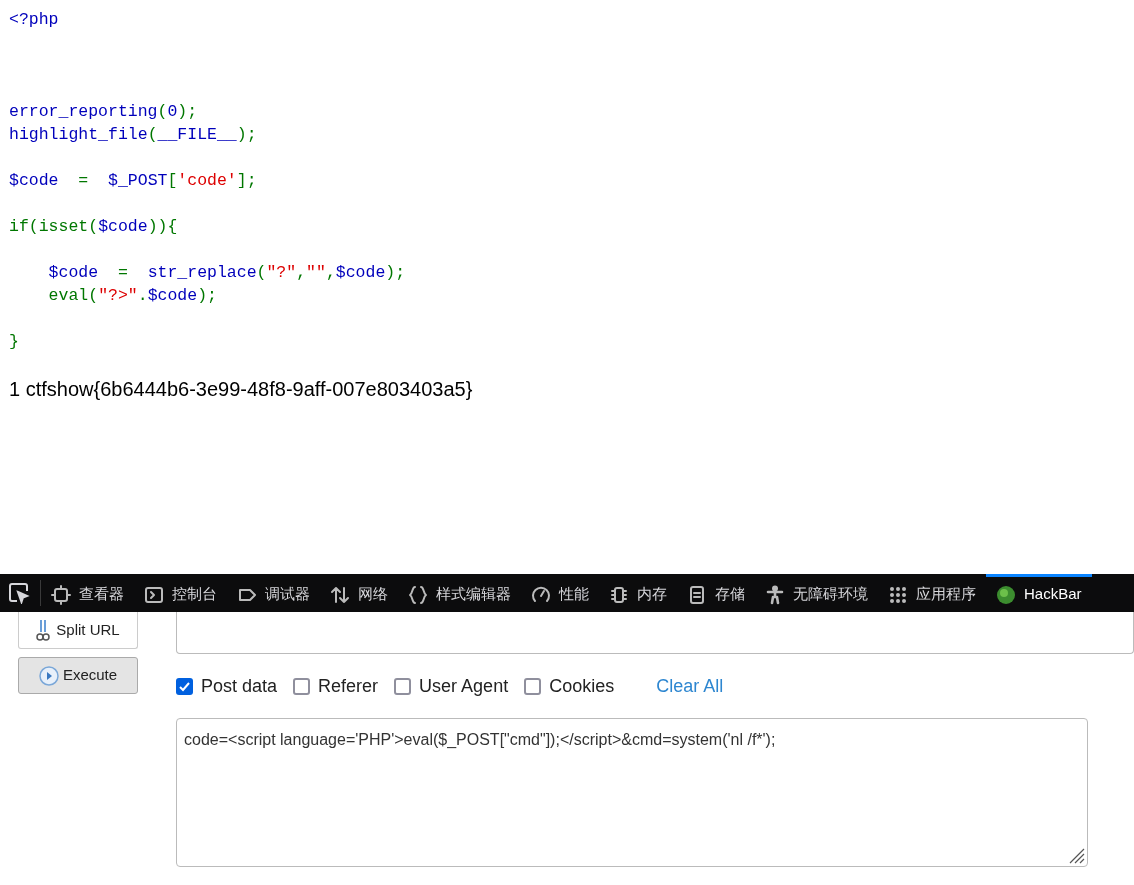  Describe the element at coordinates (103, 111) in the screenshot. I see `code-line: error_reporting(0);` at that location.